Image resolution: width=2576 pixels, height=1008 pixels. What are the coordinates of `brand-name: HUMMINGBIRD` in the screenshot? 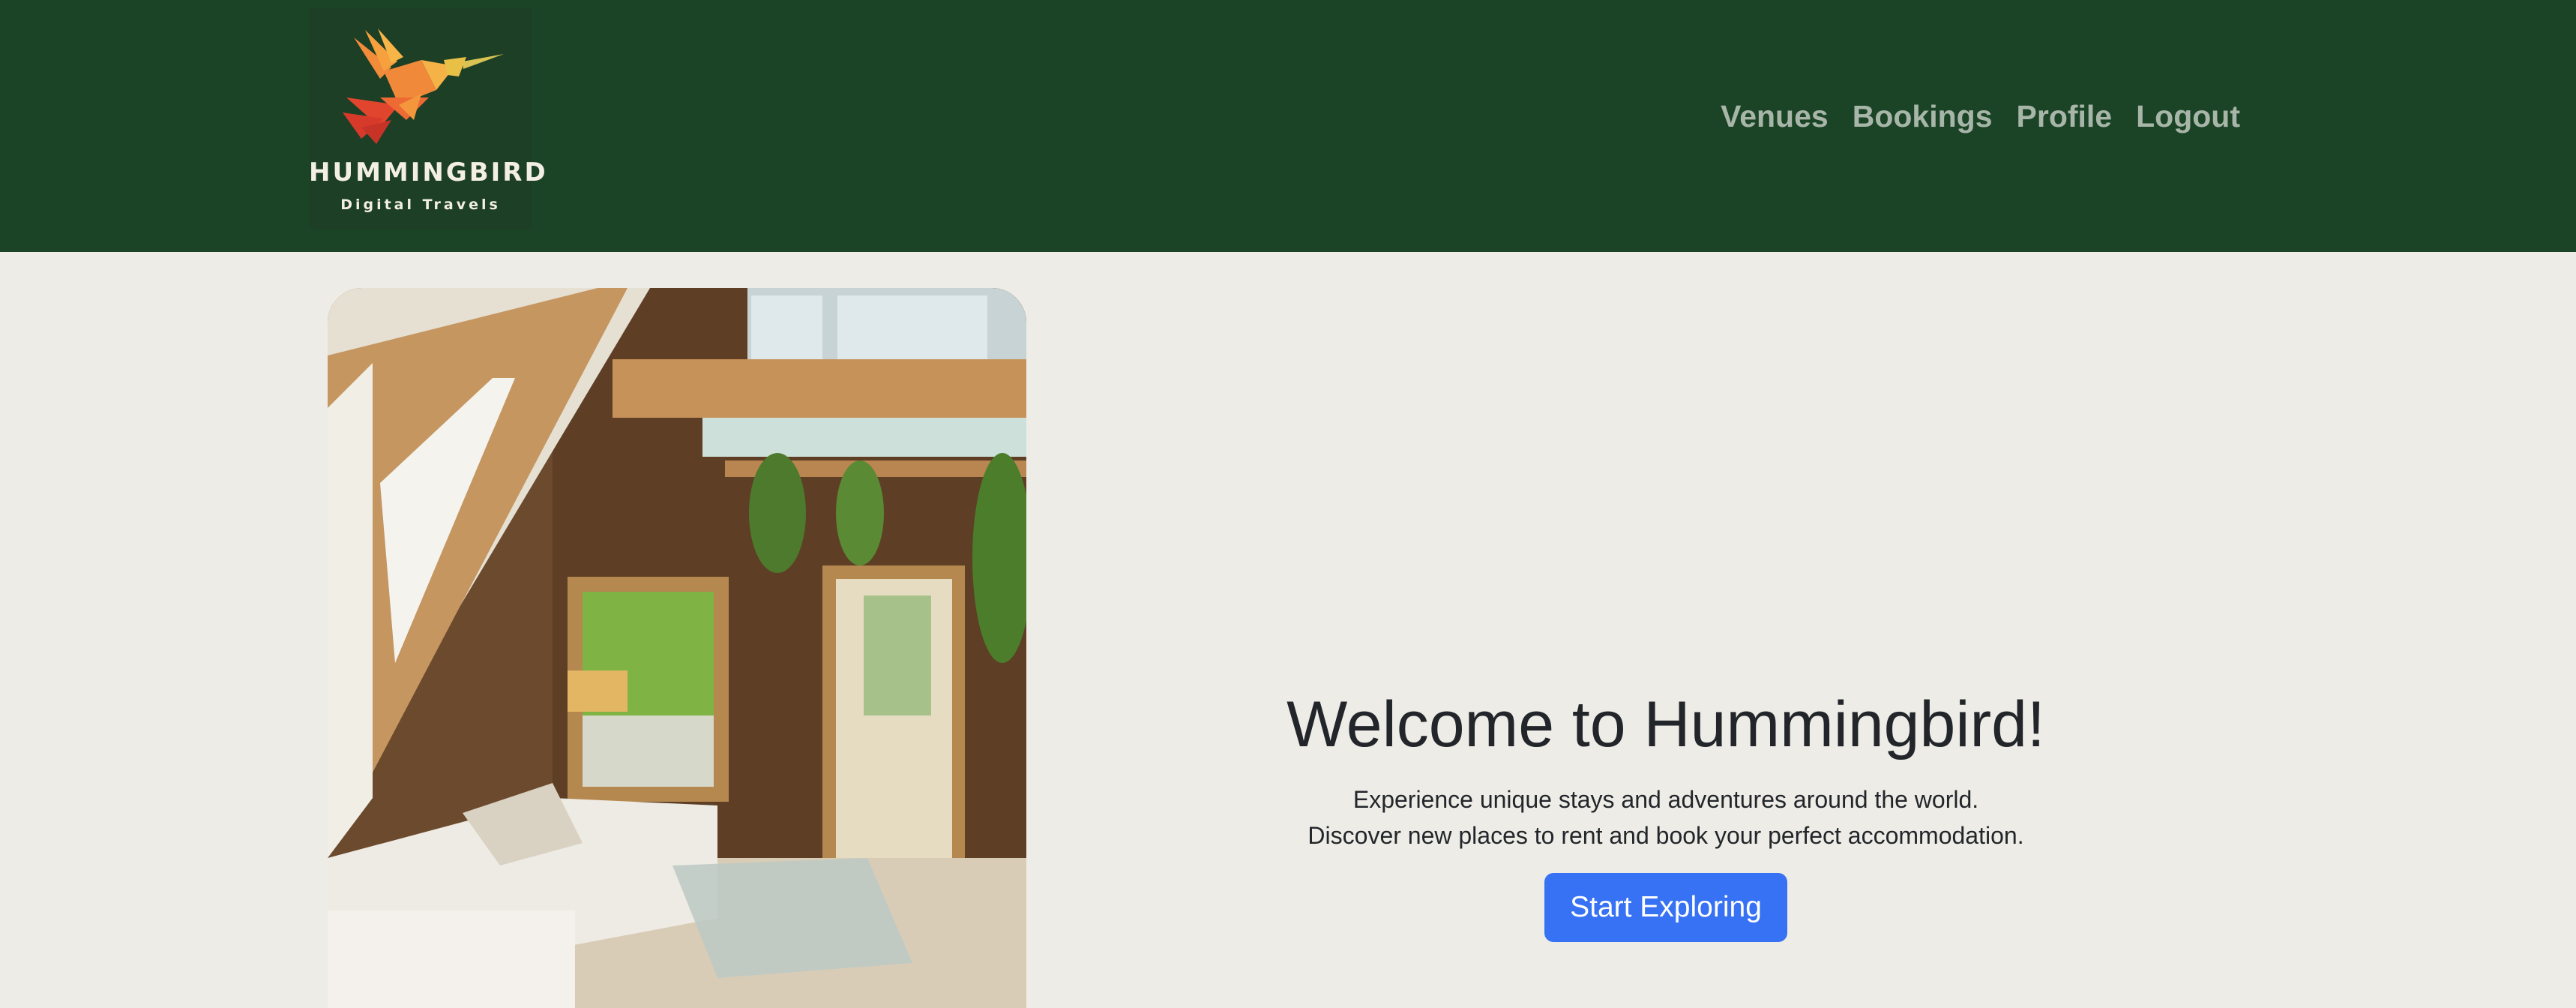 It's located at (428, 173).